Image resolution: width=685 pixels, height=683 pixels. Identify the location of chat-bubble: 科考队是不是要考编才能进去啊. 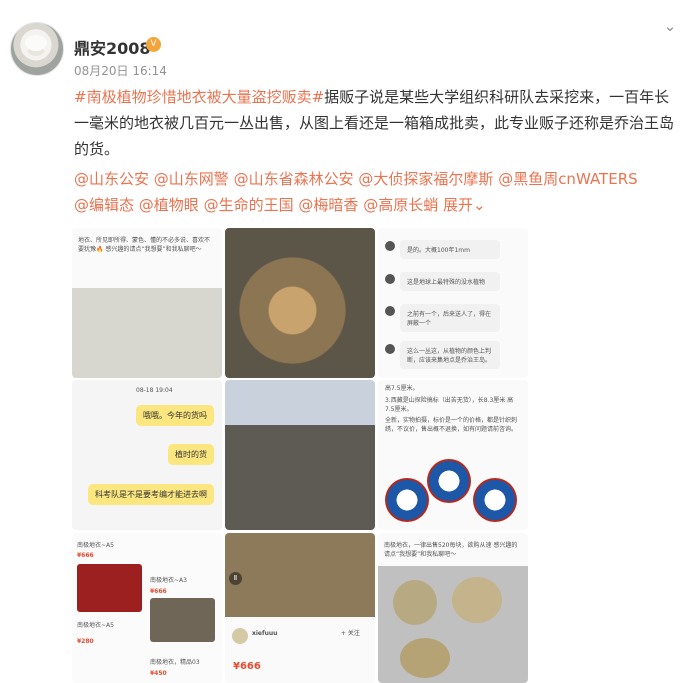
(151, 494).